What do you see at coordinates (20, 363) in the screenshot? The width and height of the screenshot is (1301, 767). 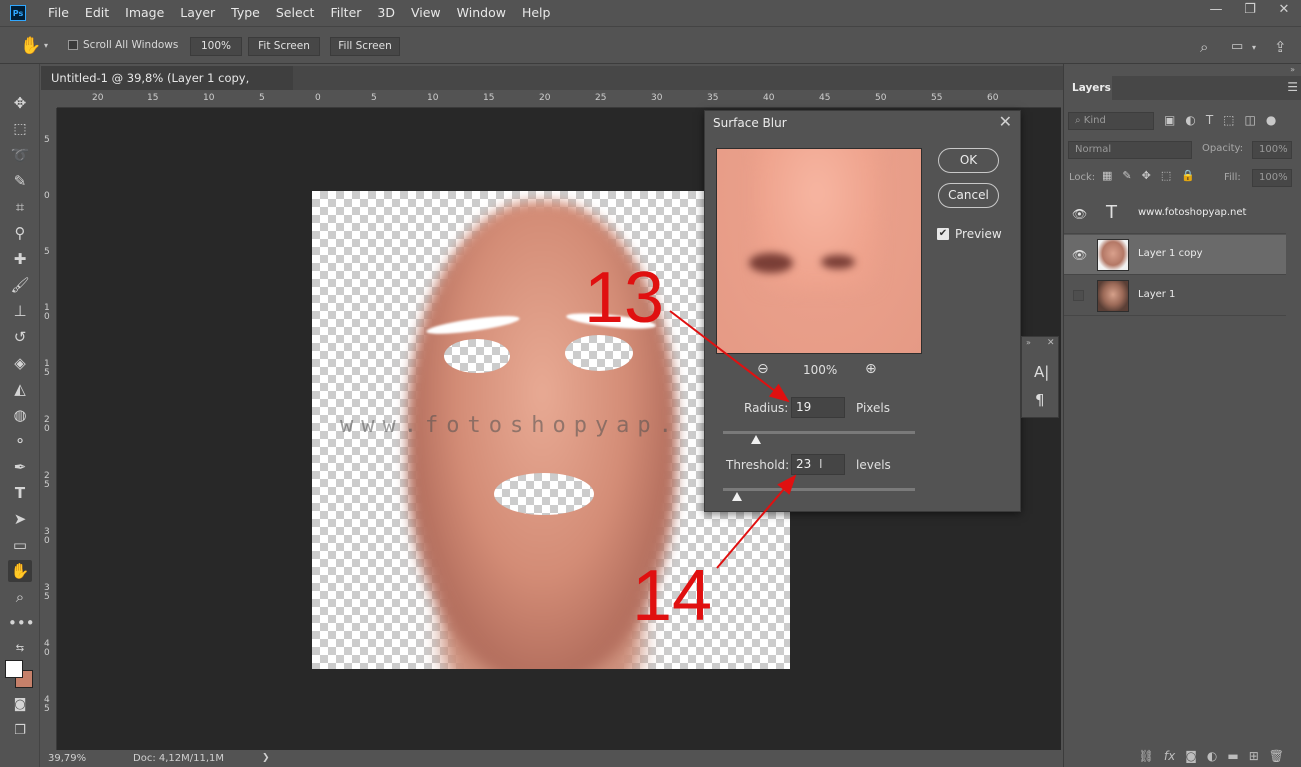 I see `eraser-tool-icon: ◈` at bounding box center [20, 363].